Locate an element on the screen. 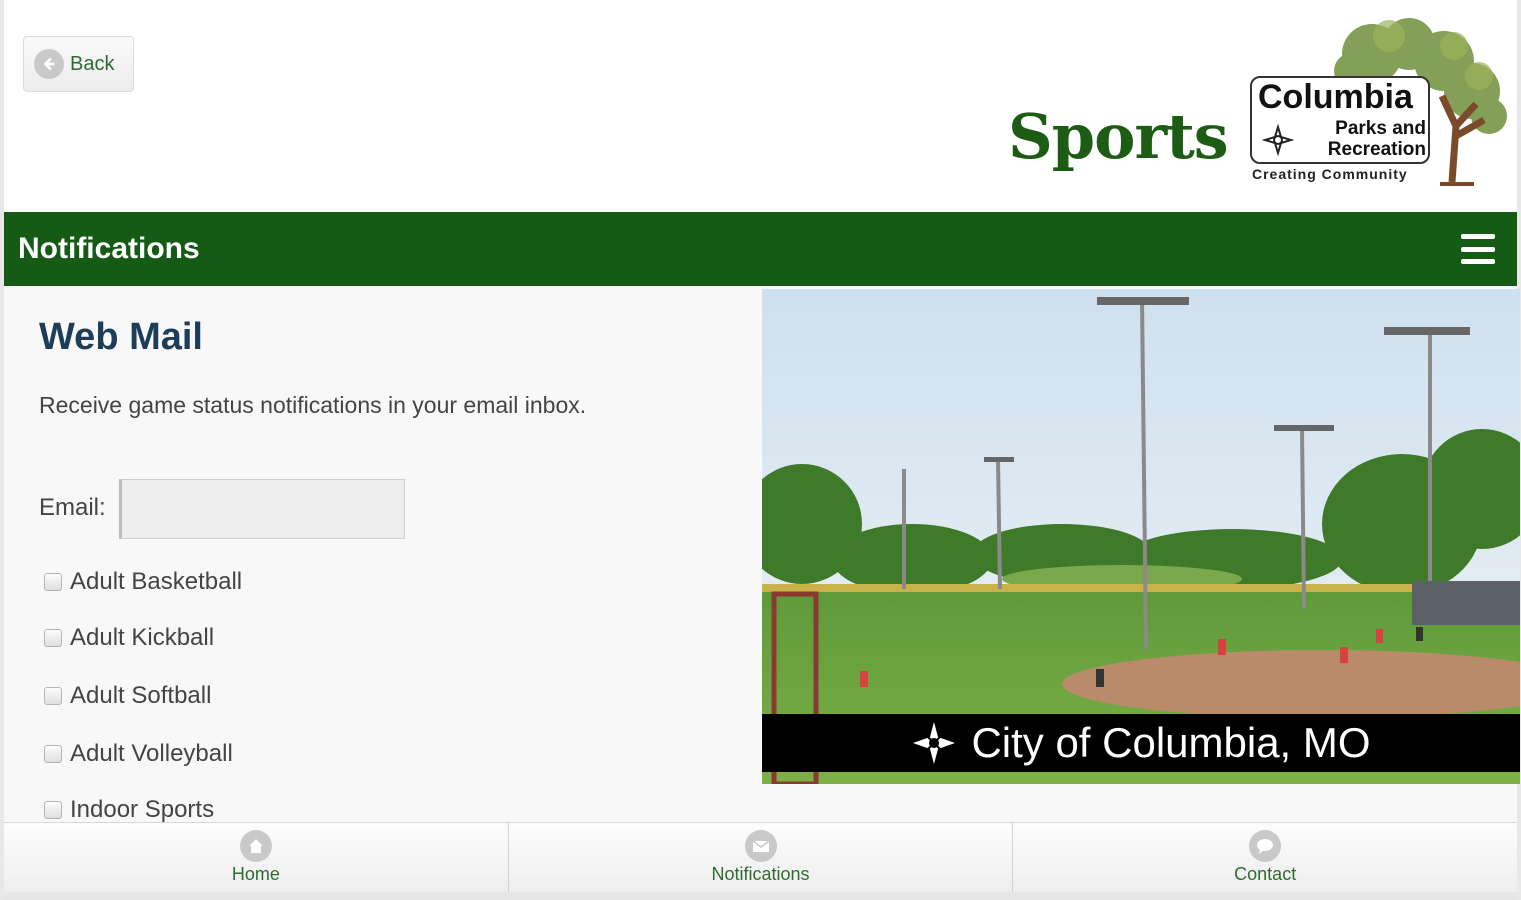 This screenshot has height=900, width=1521. back-button: Back is located at coordinates (78, 64).